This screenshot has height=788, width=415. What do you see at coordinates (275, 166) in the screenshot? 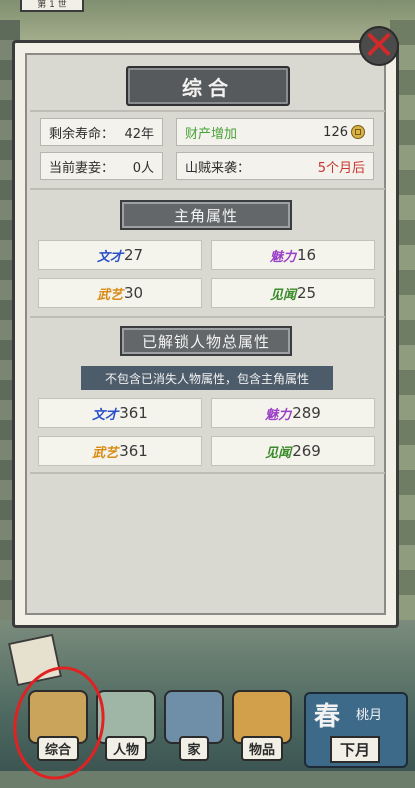
I see `bandit-raid: 山贼来袭： 5个月后` at bounding box center [275, 166].